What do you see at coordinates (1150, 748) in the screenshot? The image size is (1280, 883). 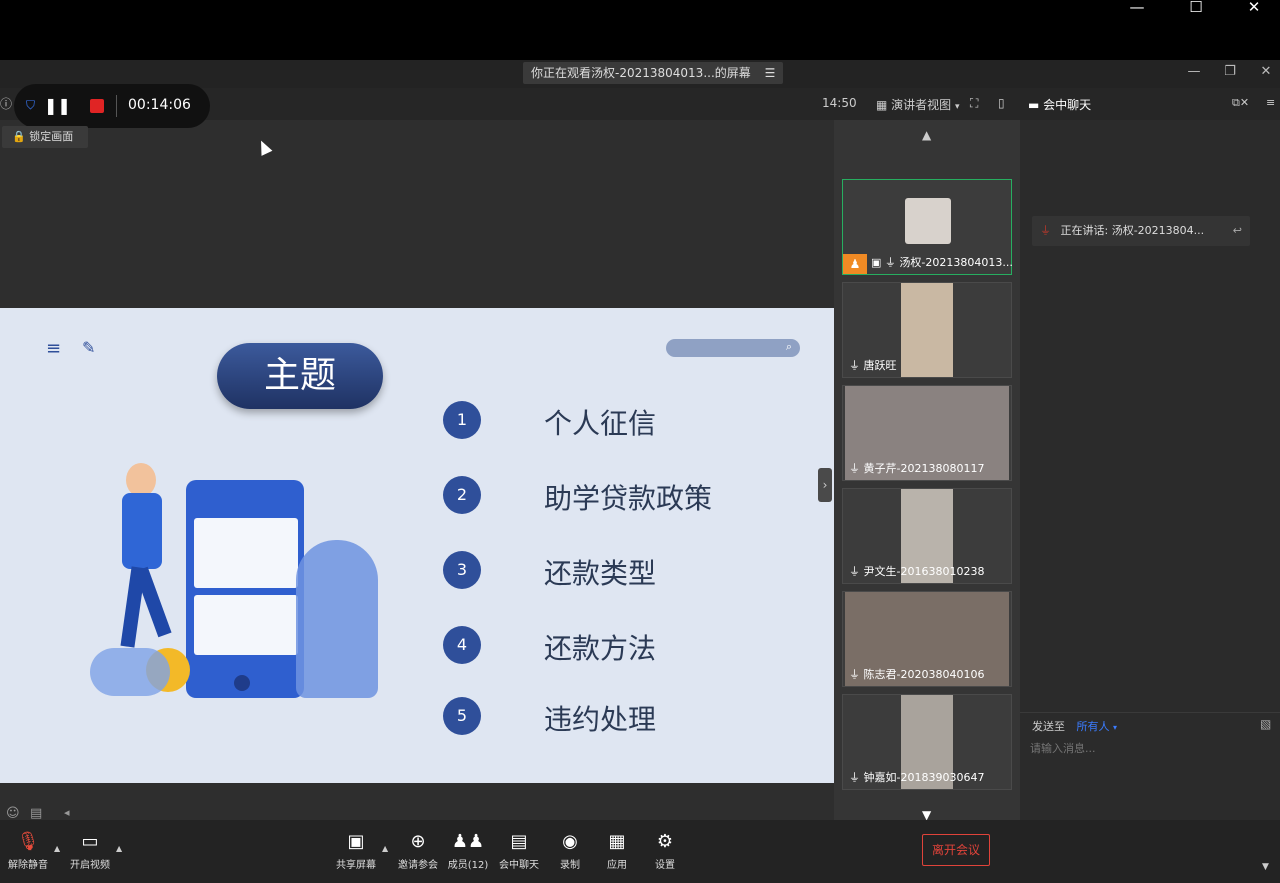 I see `chat-message-input` at bounding box center [1150, 748].